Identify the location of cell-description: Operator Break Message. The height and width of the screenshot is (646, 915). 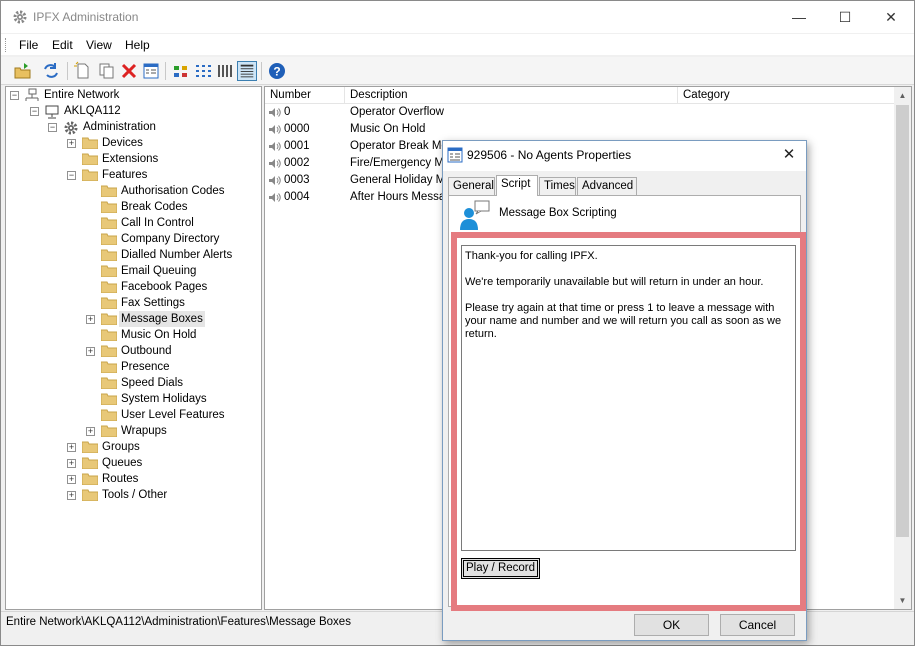
(396, 146).